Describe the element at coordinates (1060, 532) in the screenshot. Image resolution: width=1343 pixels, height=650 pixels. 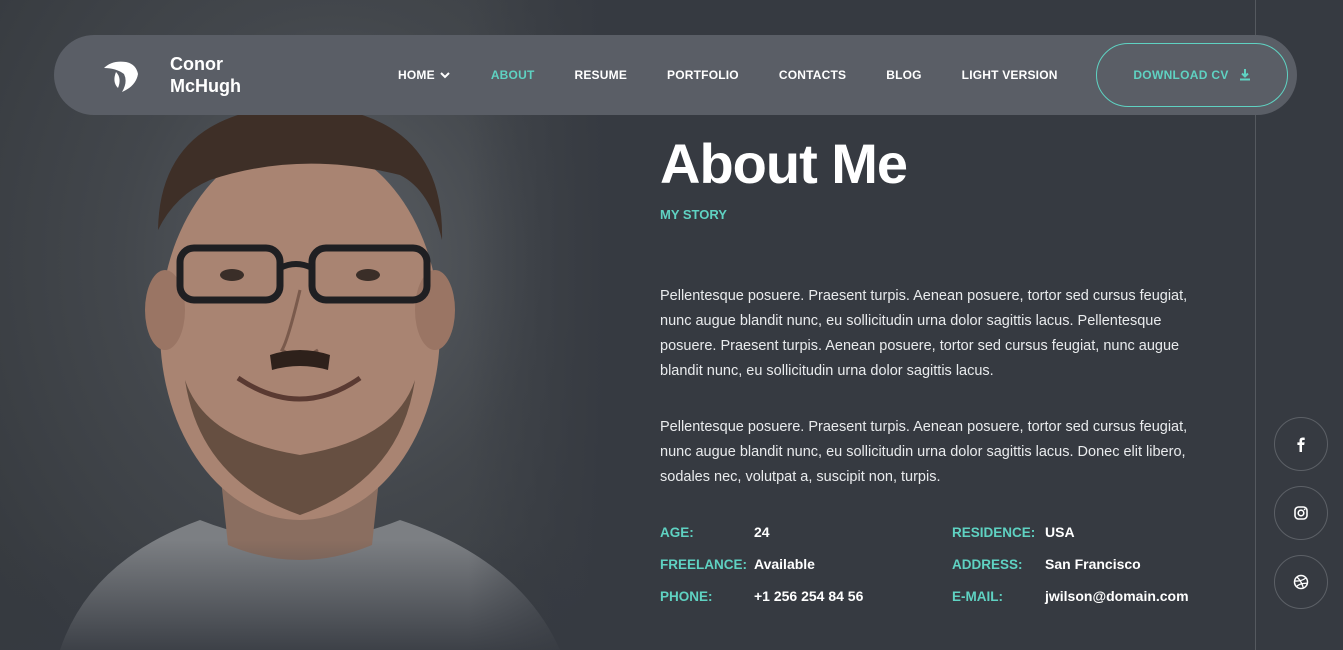
I see `residence-value: USA` at that location.